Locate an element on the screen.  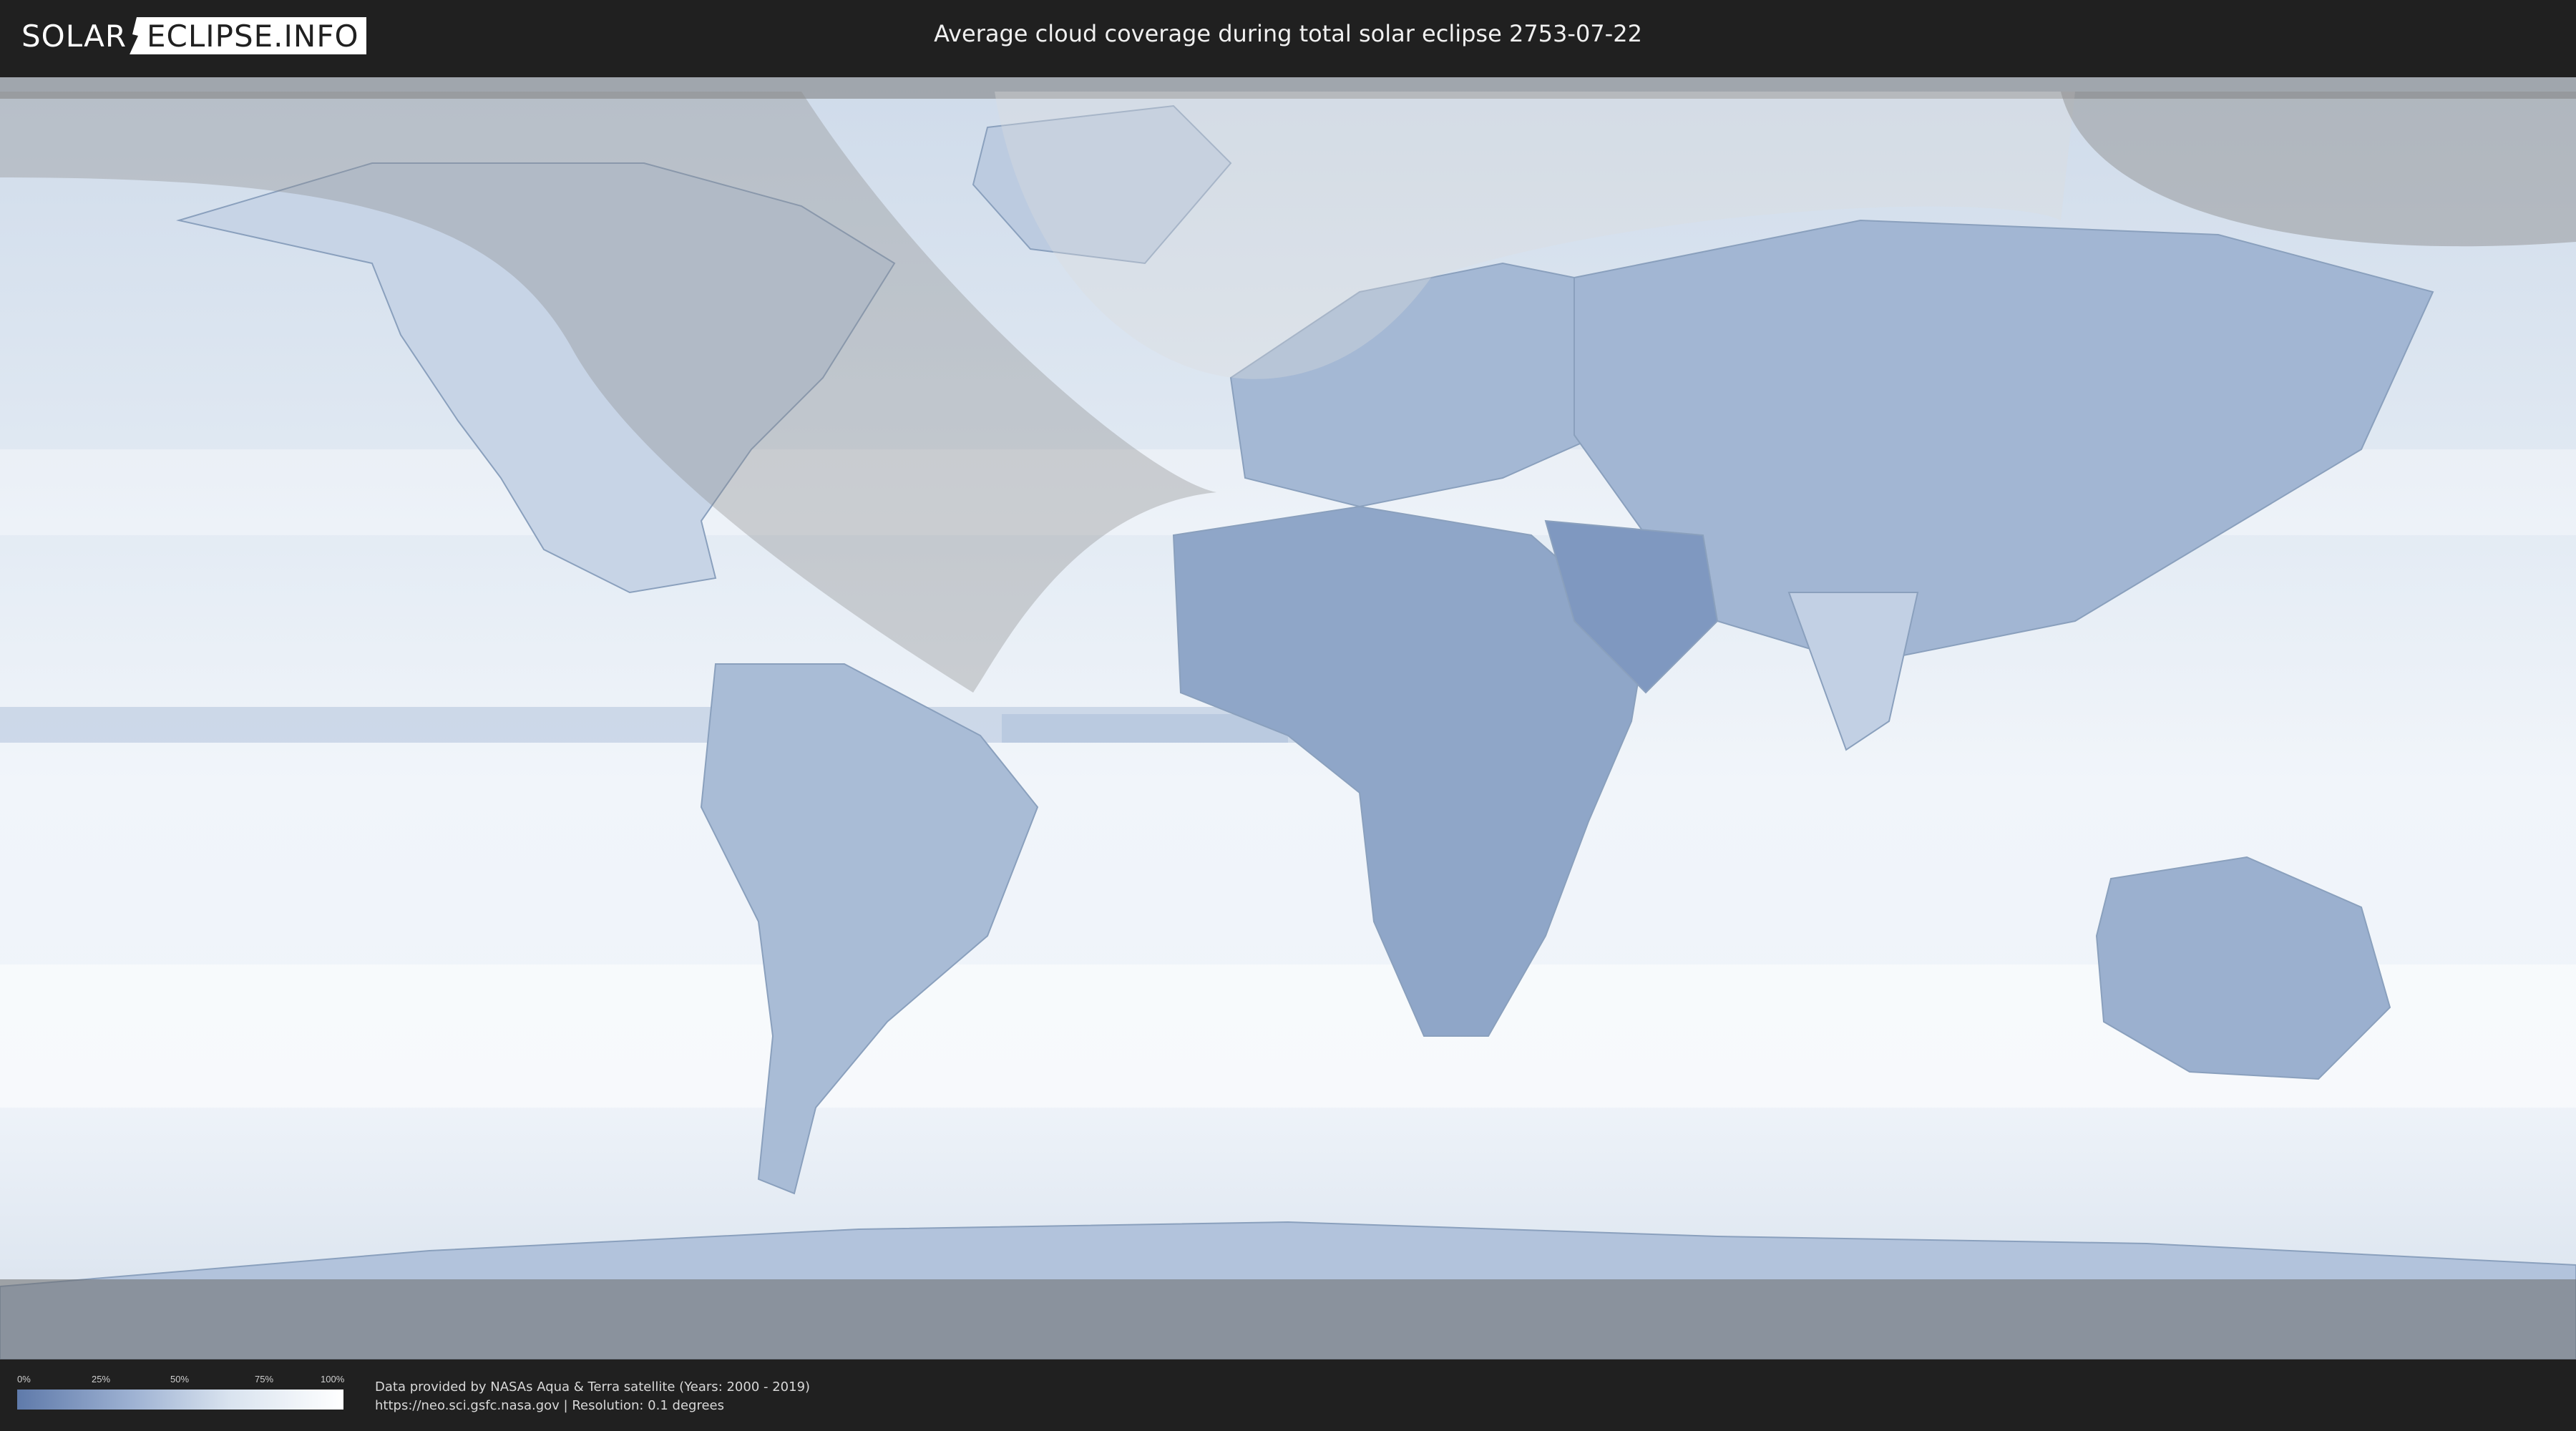
cloud-coverage-legend: 0% 25% 50% 75% 100% is located at coordinates (181, 1392).